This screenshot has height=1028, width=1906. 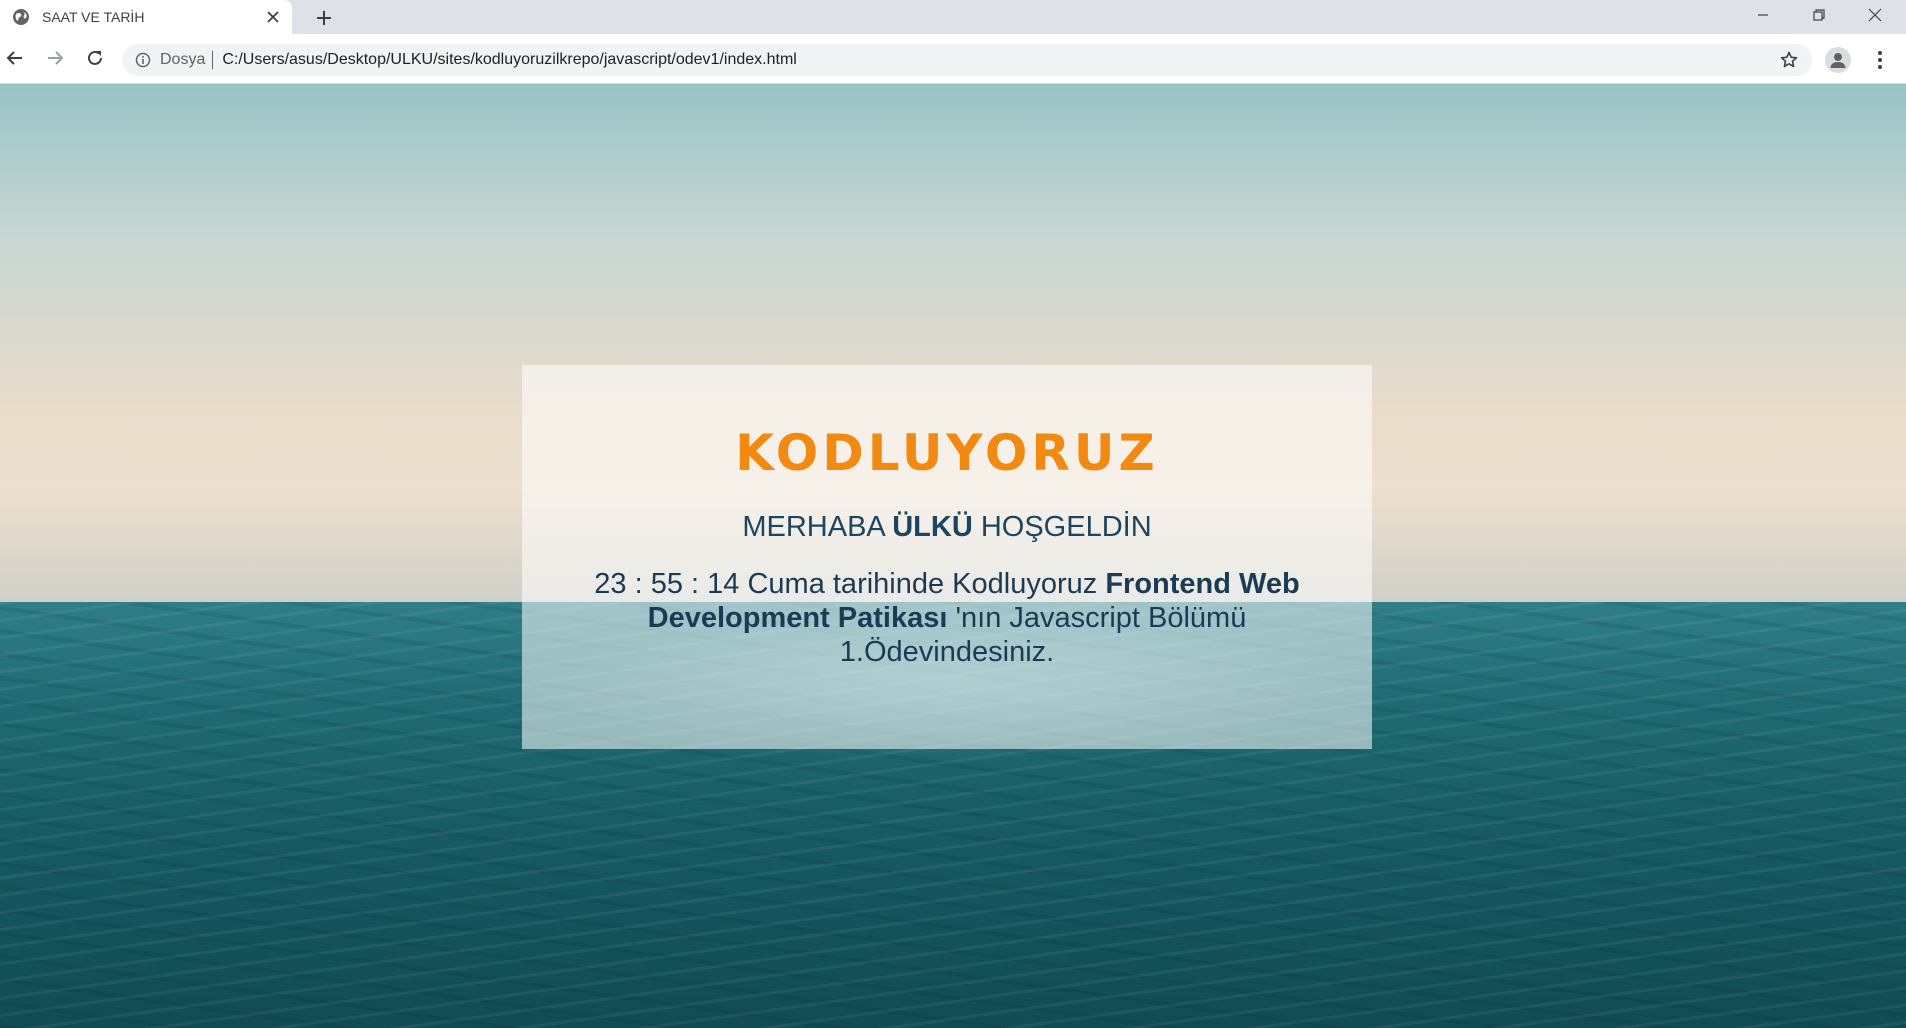 What do you see at coordinates (146, 17) in the screenshot?
I see `active-tab: SAAT VE TARİH` at bounding box center [146, 17].